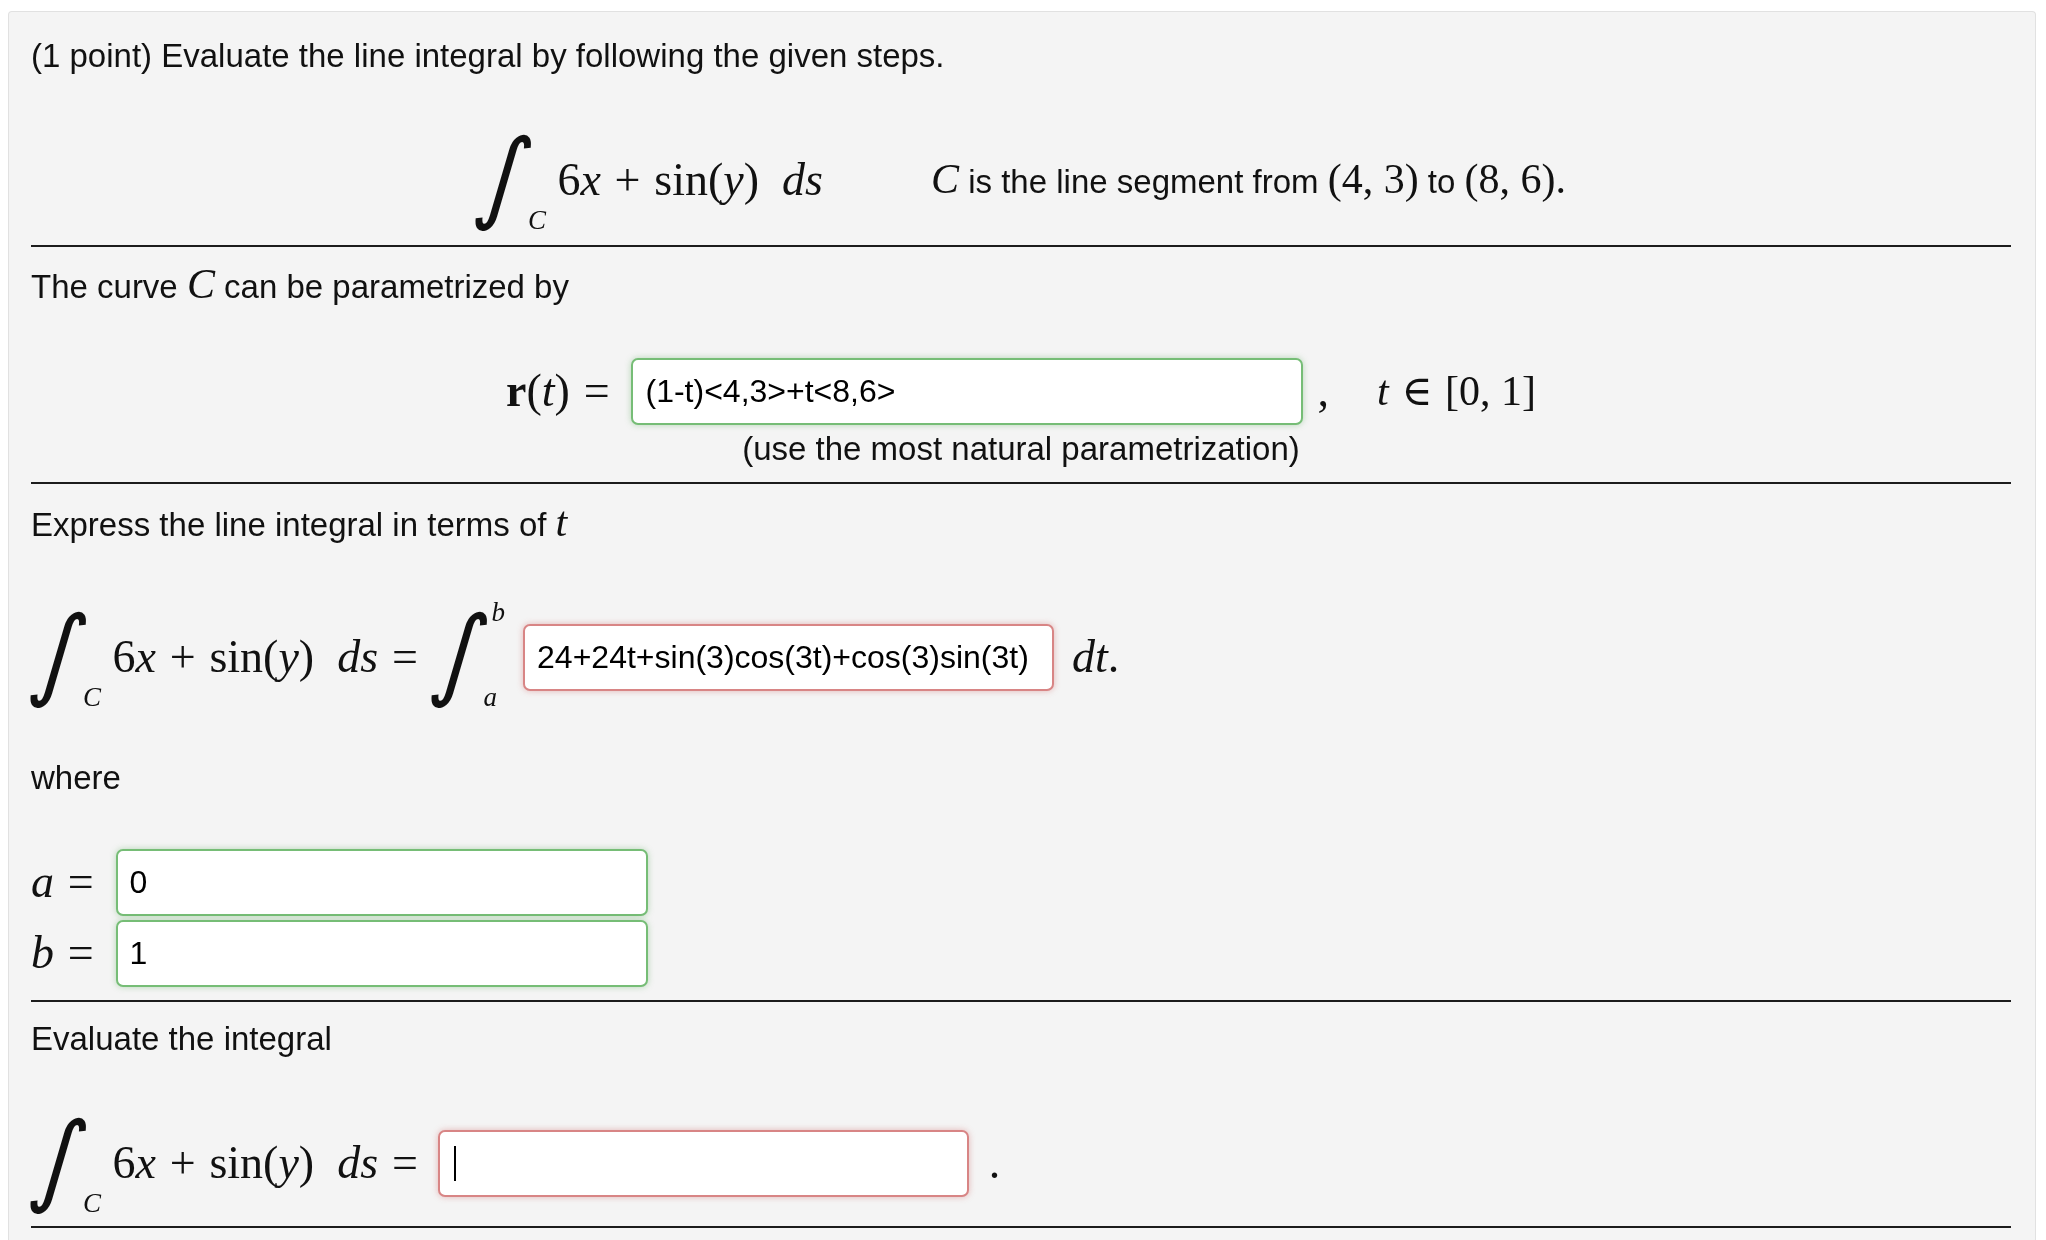 The height and width of the screenshot is (1240, 2046). What do you see at coordinates (300, 285) in the screenshot?
I see `step-heading: The curve C can be parametrized by` at bounding box center [300, 285].